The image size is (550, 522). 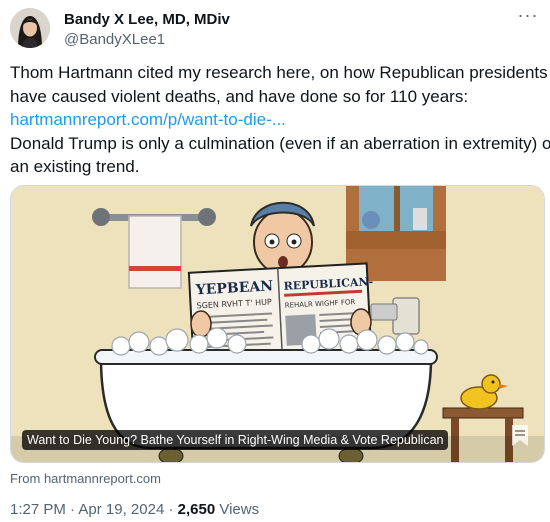 I want to click on author-display-name: Bandy X Lee, MD, MDiv, so click(x=147, y=19).